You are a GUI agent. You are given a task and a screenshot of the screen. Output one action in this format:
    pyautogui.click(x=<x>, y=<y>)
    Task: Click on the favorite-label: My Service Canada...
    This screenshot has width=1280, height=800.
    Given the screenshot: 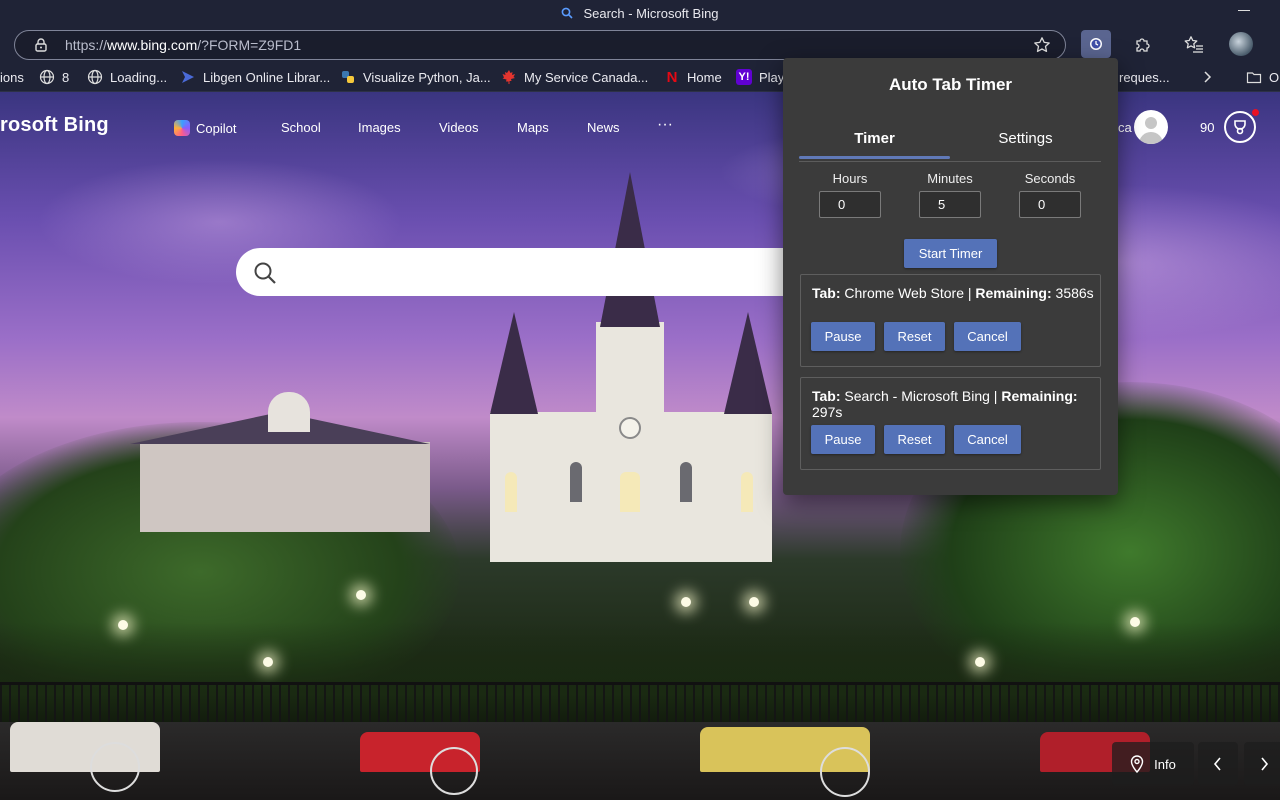 What is the action you would take?
    pyautogui.click(x=586, y=77)
    